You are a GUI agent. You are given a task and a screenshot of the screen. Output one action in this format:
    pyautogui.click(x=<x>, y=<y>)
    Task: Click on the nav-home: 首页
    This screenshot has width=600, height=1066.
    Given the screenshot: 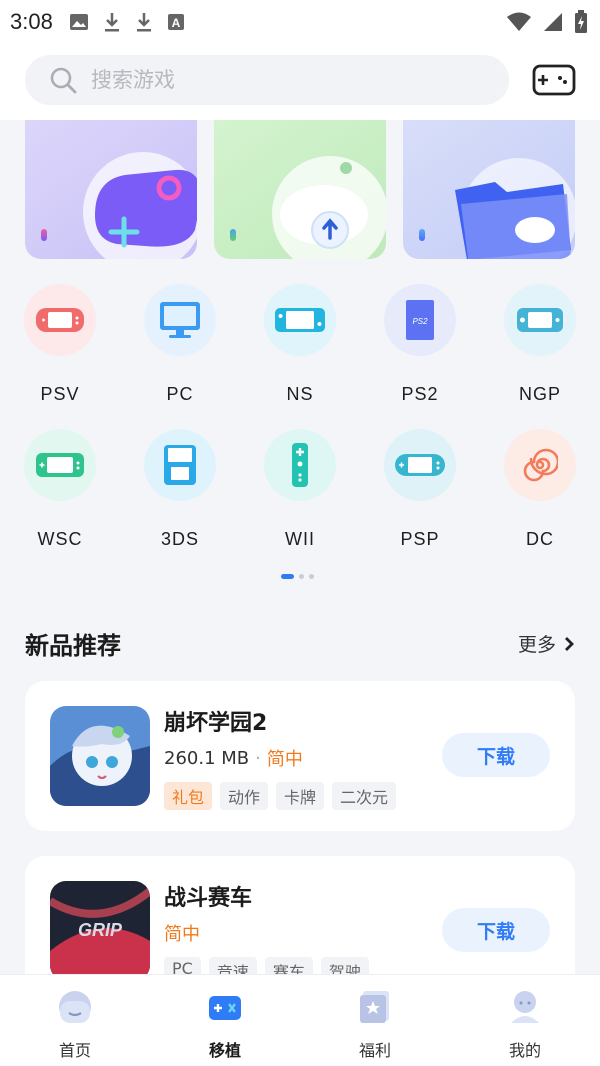 What is the action you would take?
    pyautogui.click(x=75, y=1025)
    